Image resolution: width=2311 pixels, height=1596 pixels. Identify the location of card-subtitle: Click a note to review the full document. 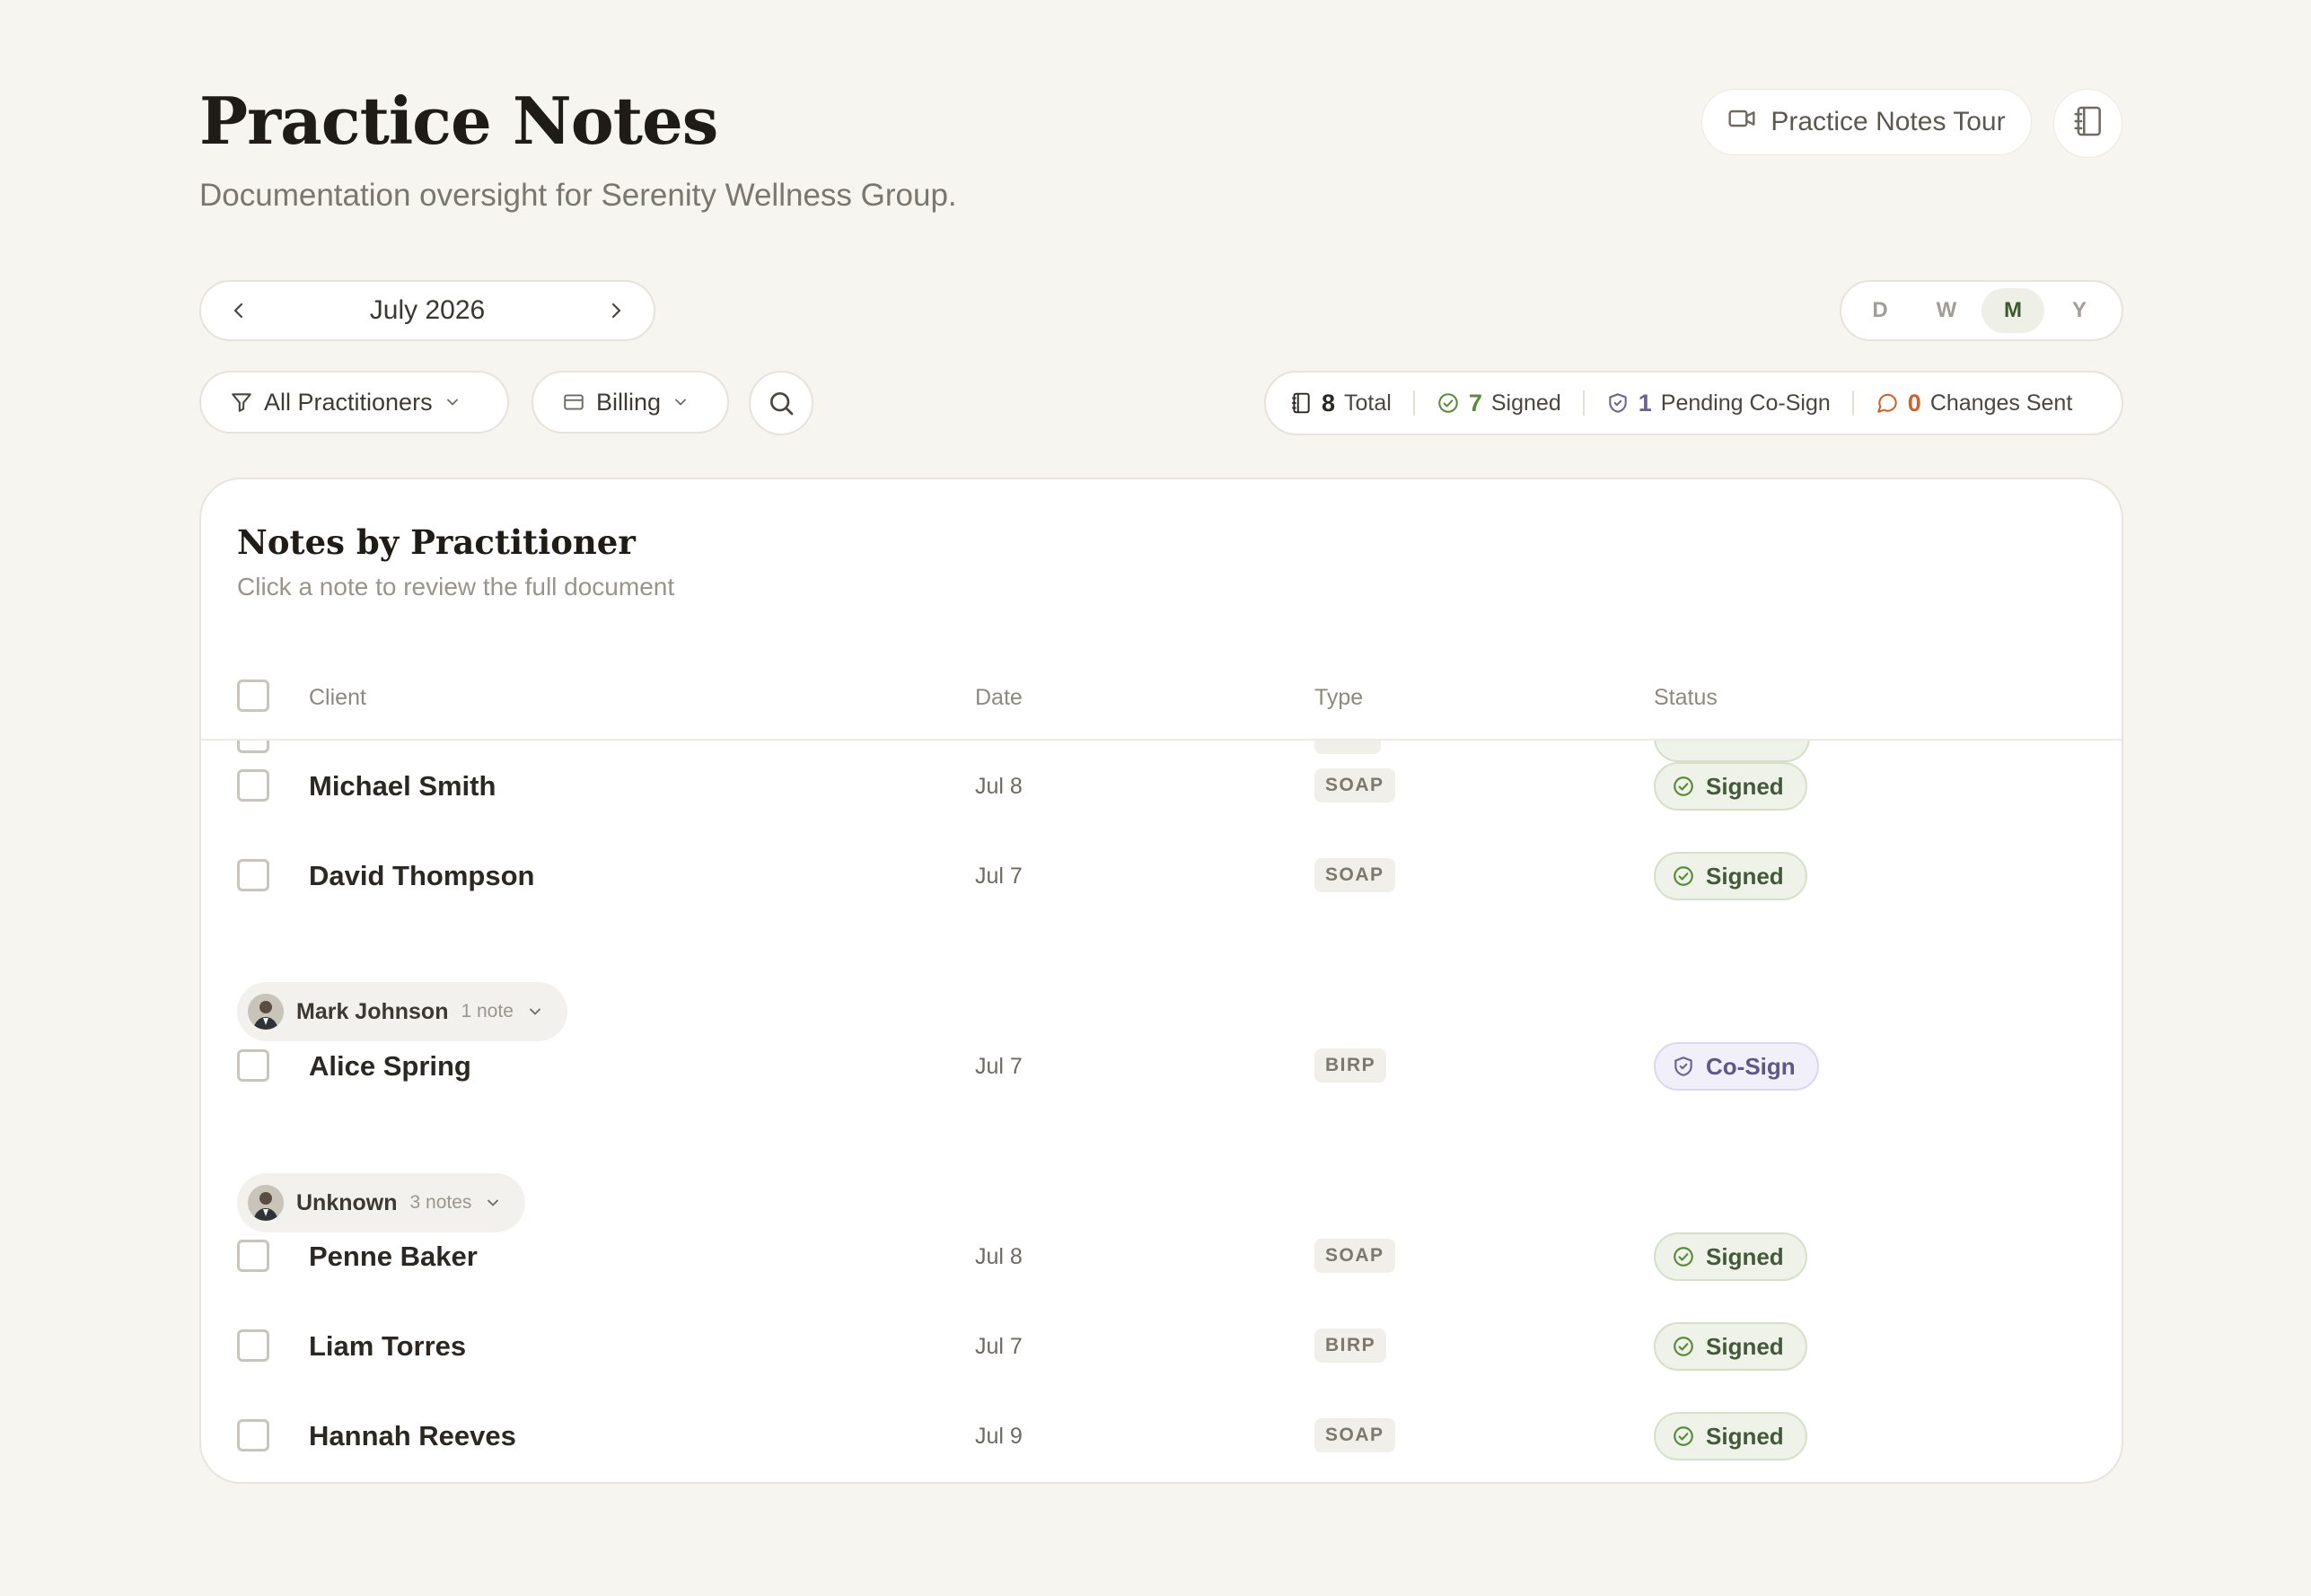
(456, 587).